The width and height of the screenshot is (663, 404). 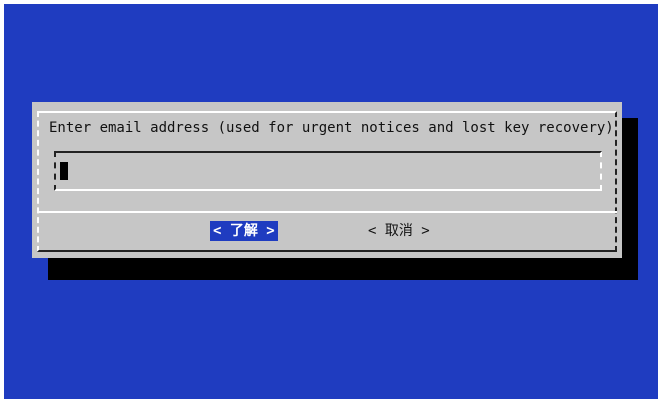 What do you see at coordinates (328, 171) in the screenshot?
I see `email-input` at bounding box center [328, 171].